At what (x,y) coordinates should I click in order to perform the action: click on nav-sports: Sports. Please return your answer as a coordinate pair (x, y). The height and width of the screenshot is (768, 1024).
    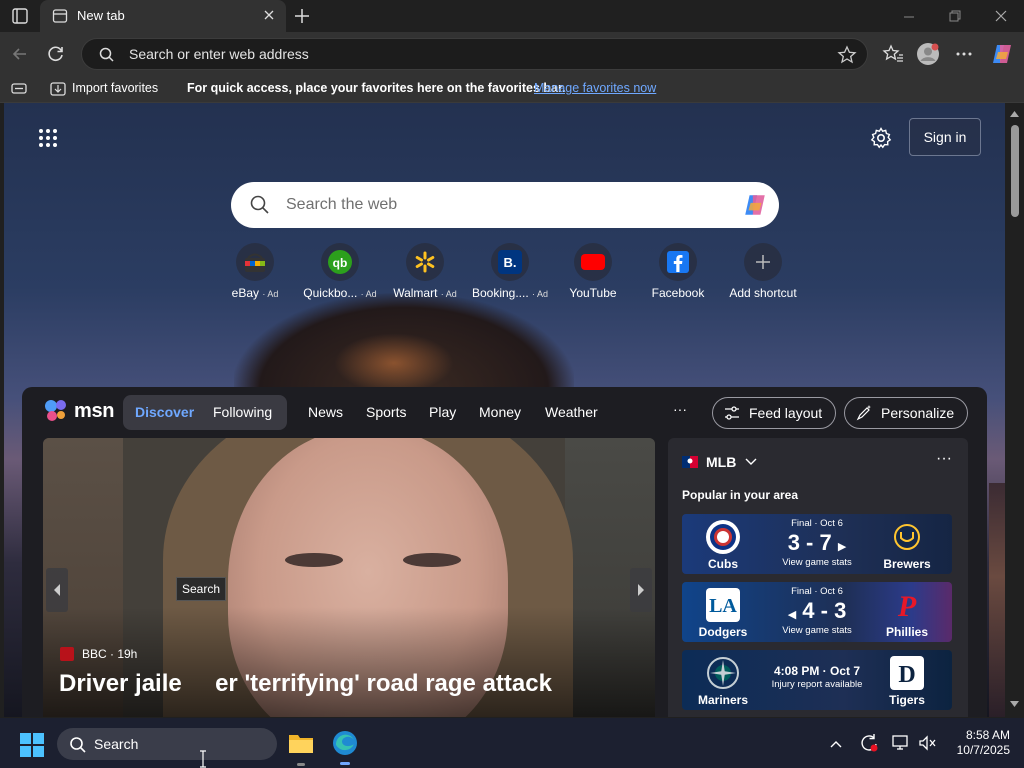
    Looking at the image, I should click on (386, 412).